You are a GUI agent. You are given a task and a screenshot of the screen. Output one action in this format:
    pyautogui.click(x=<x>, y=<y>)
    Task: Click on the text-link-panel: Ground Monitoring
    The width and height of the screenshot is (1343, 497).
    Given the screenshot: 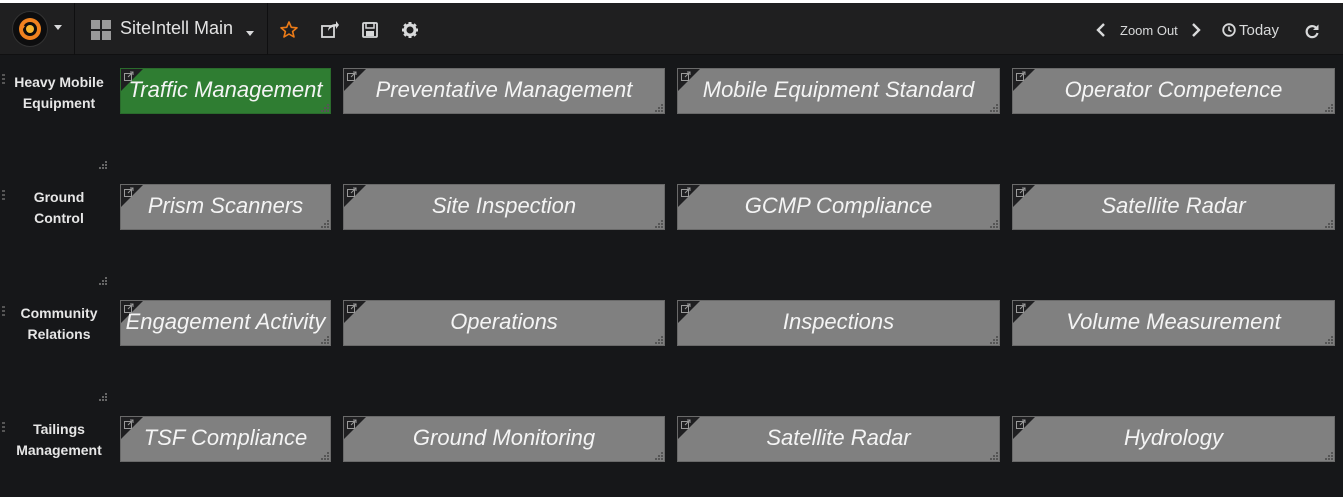 What is the action you would take?
    pyautogui.click(x=504, y=439)
    